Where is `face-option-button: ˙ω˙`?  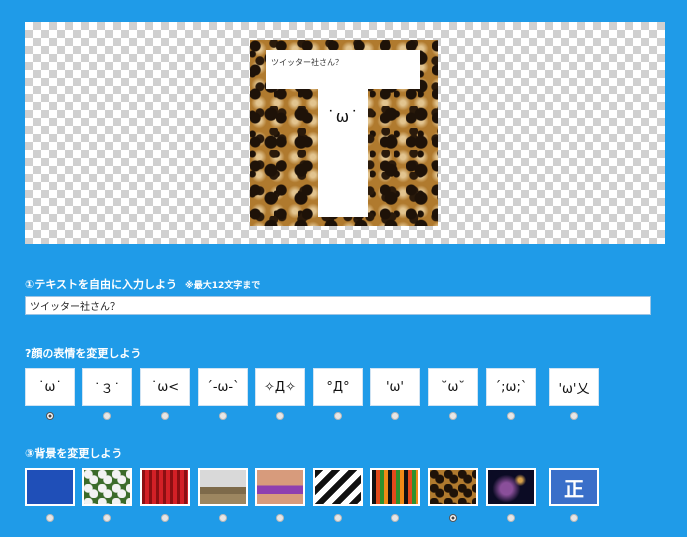
face-option-button: ˙ω˙ is located at coordinates (50, 387).